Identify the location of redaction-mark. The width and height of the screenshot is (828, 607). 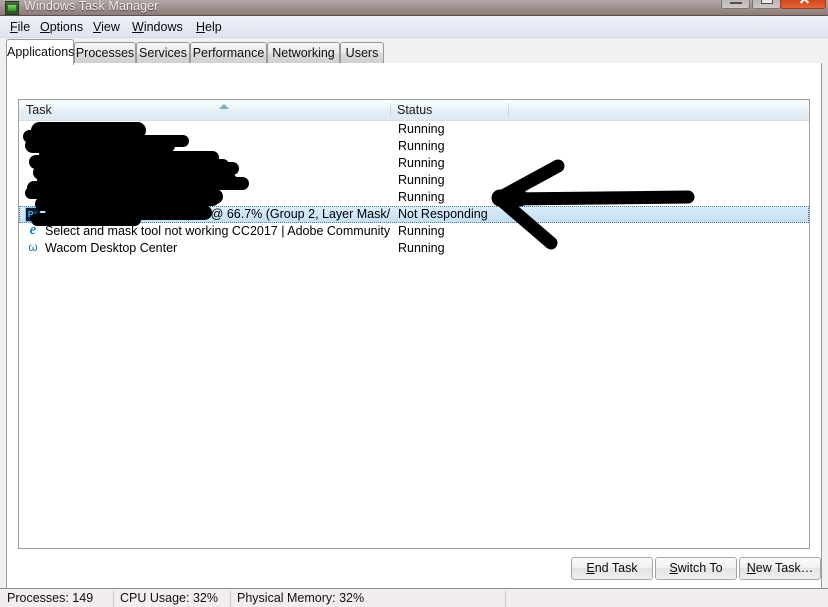
(100, 213).